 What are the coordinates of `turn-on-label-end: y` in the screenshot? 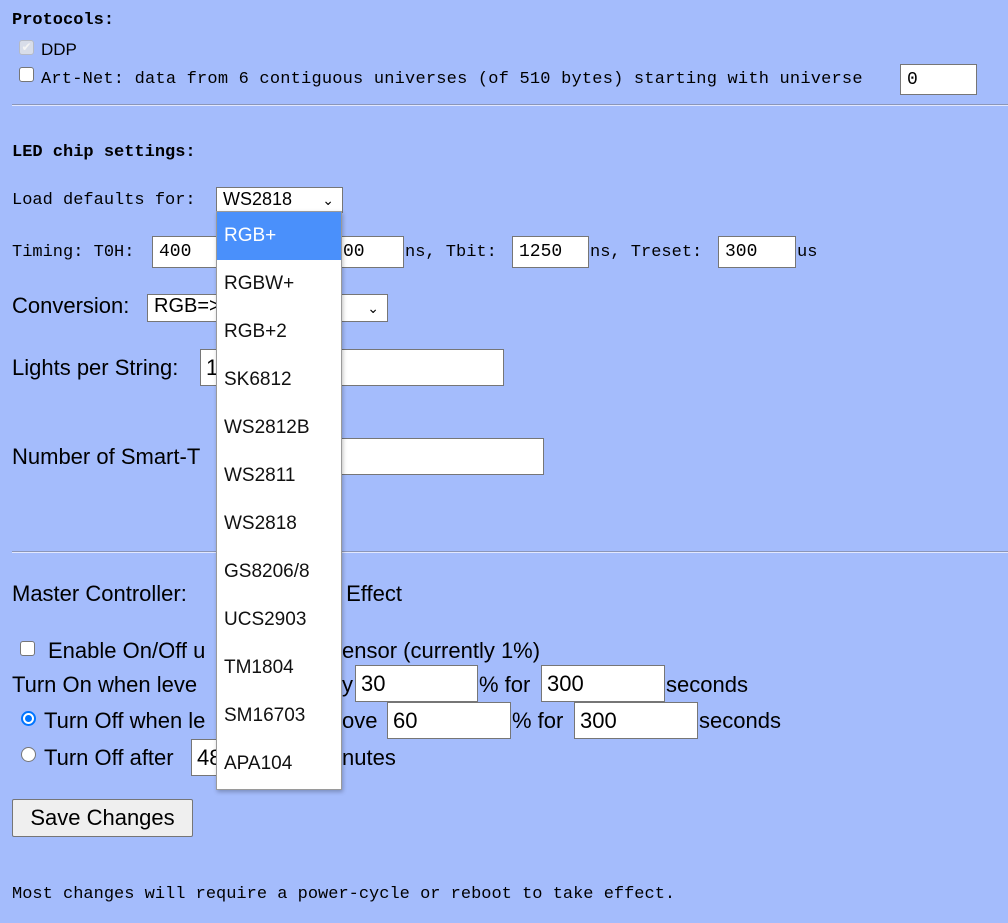 It's located at (347, 684).